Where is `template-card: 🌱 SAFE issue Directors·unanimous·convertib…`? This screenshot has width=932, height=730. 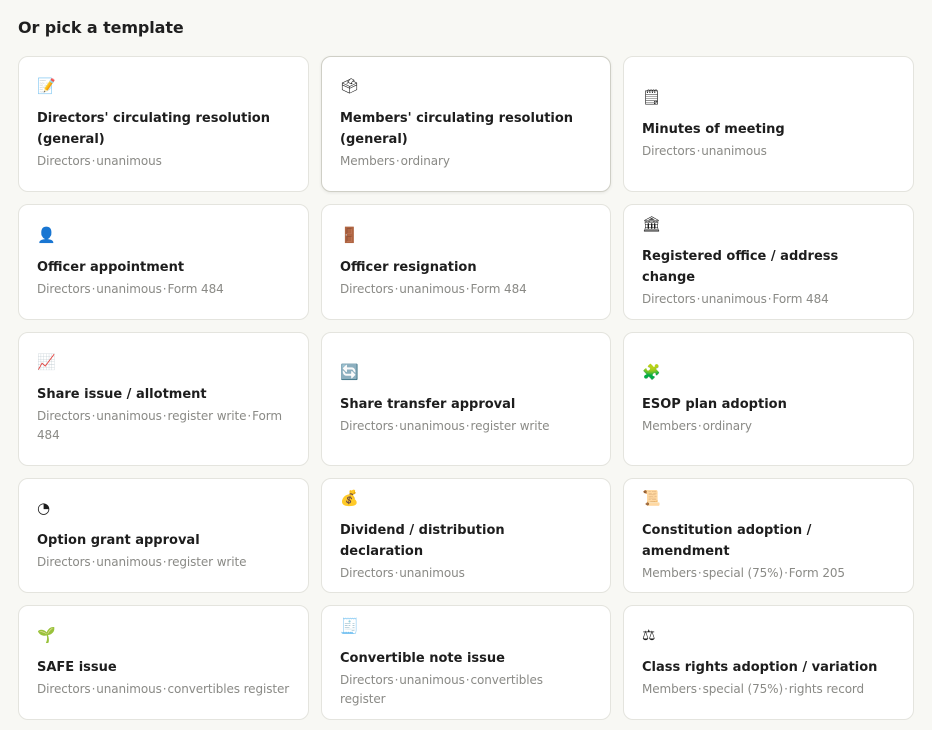 template-card: 🌱 SAFE issue Directors·unanimous·convertib… is located at coordinates (163, 662).